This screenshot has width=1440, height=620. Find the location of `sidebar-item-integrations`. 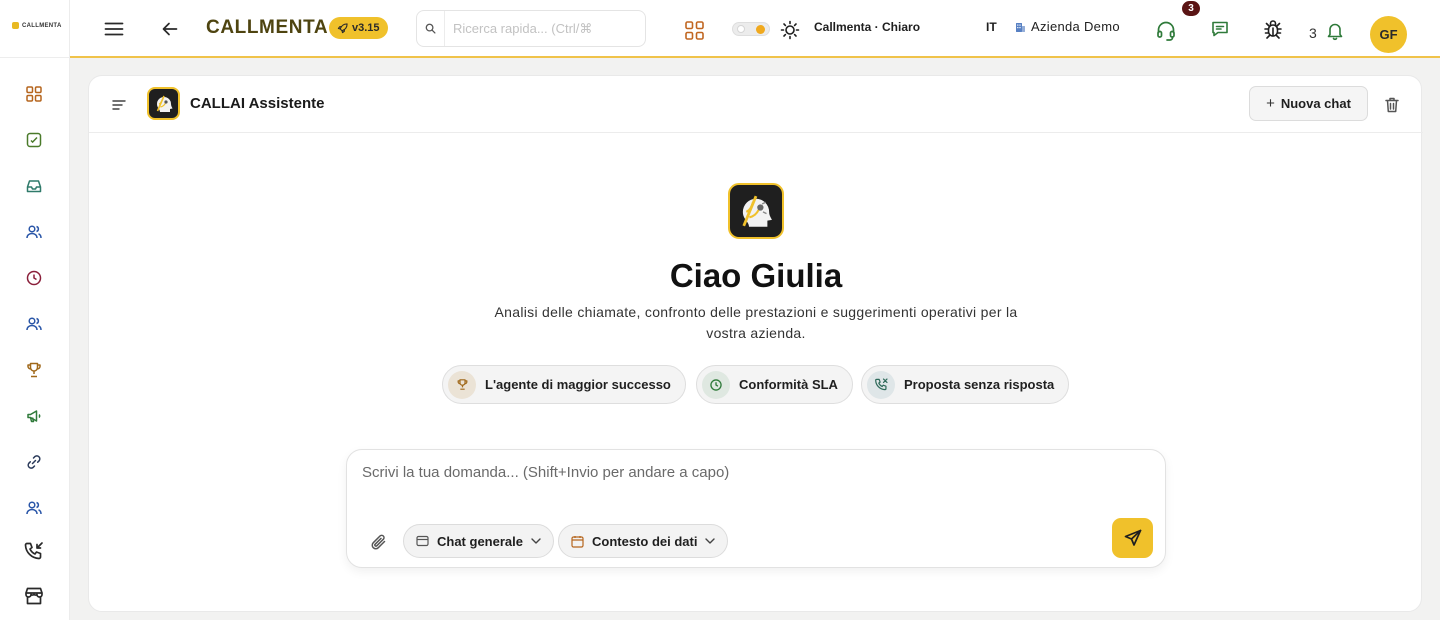

sidebar-item-integrations is located at coordinates (34, 462).